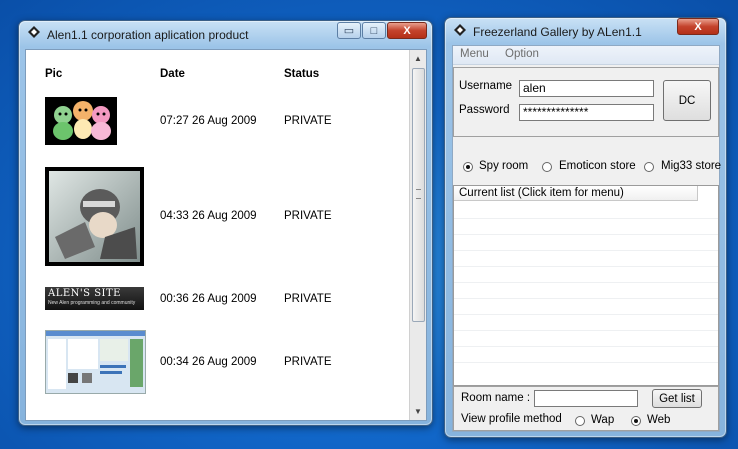  What do you see at coordinates (84, 293) in the screenshot?
I see `banner-text: ALEN'S SITE` at bounding box center [84, 293].